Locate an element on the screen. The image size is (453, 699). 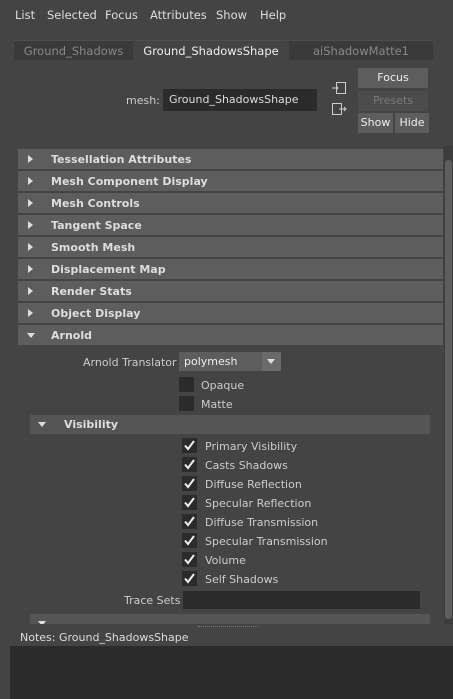
volume-checkbox is located at coordinates (189, 559).